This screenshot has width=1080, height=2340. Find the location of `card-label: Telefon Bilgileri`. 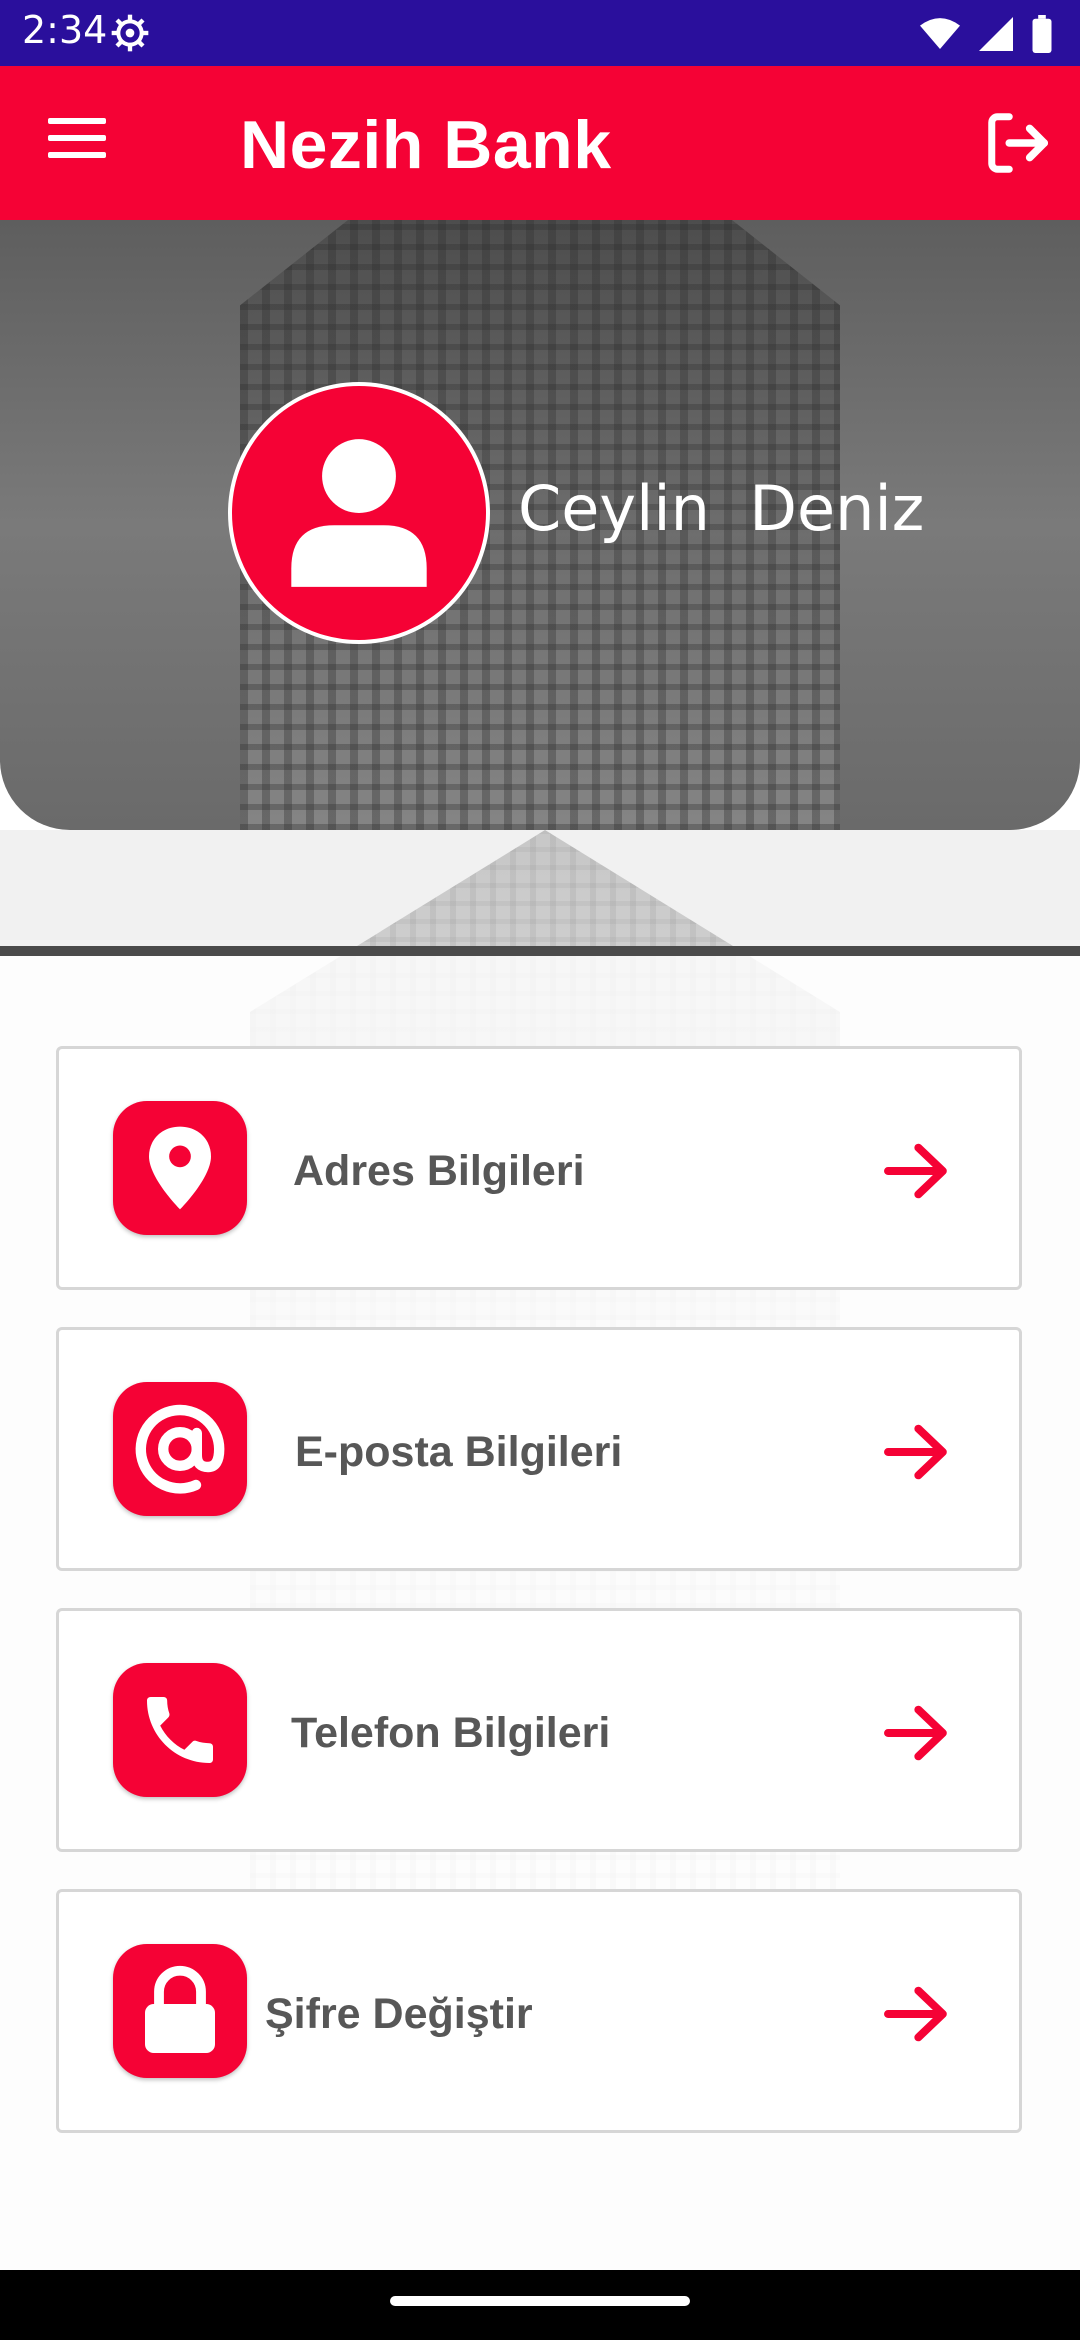

card-label: Telefon Bilgileri is located at coordinates (451, 1733).